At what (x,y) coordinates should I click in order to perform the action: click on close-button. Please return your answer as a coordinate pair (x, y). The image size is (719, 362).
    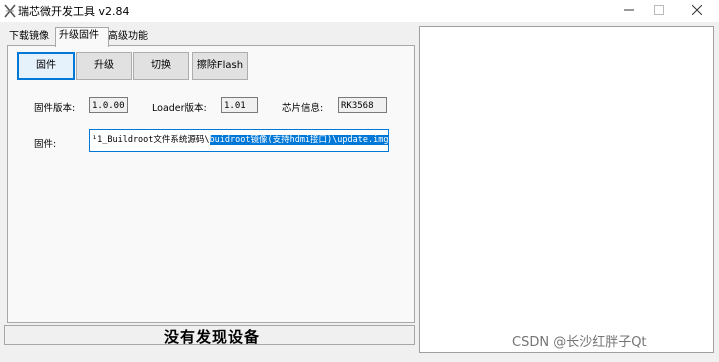
    Looking at the image, I should click on (697, 10).